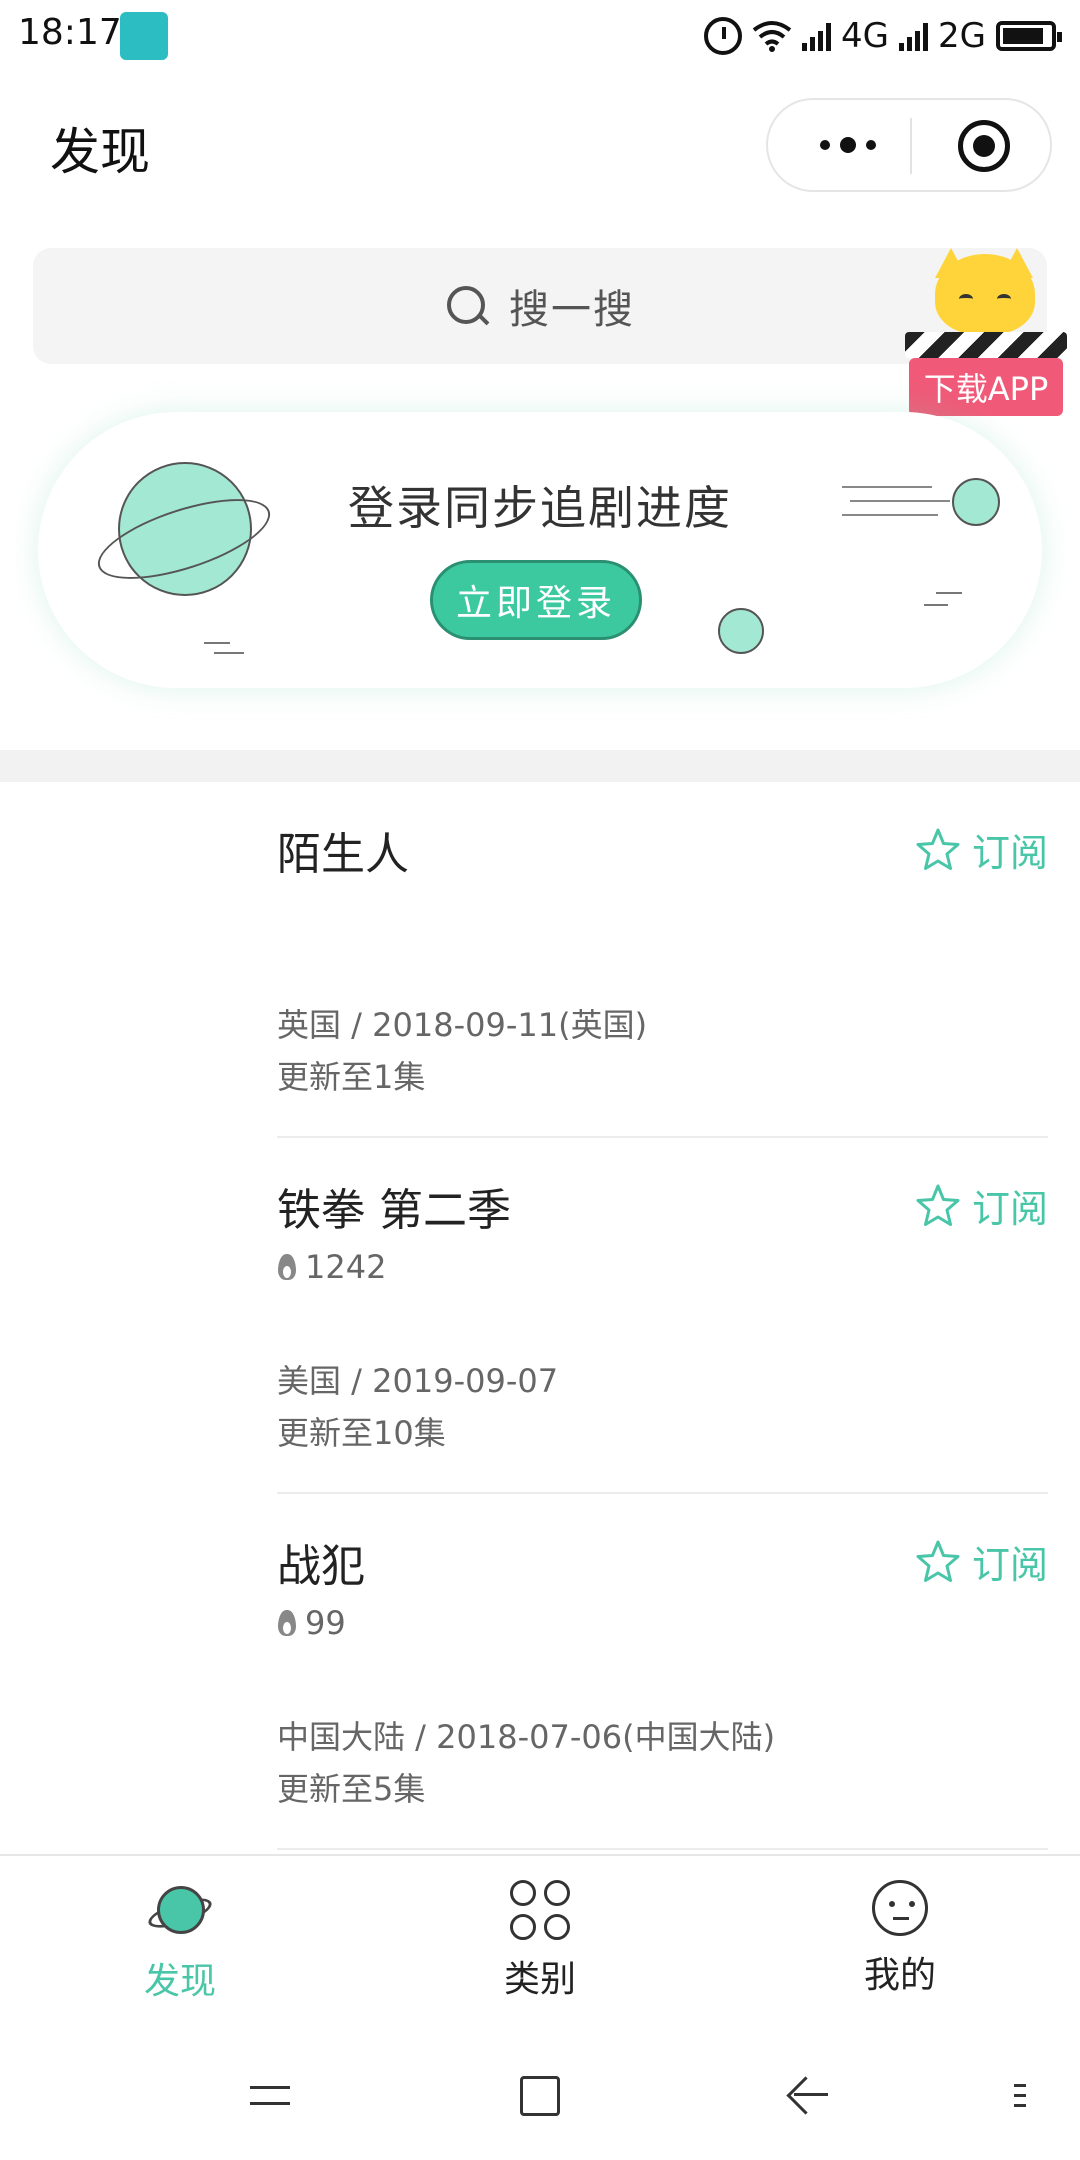 This screenshot has height=2160, width=1080. Describe the element at coordinates (572, 310) in the screenshot. I see `search-placeholder: 搜一搜` at that location.